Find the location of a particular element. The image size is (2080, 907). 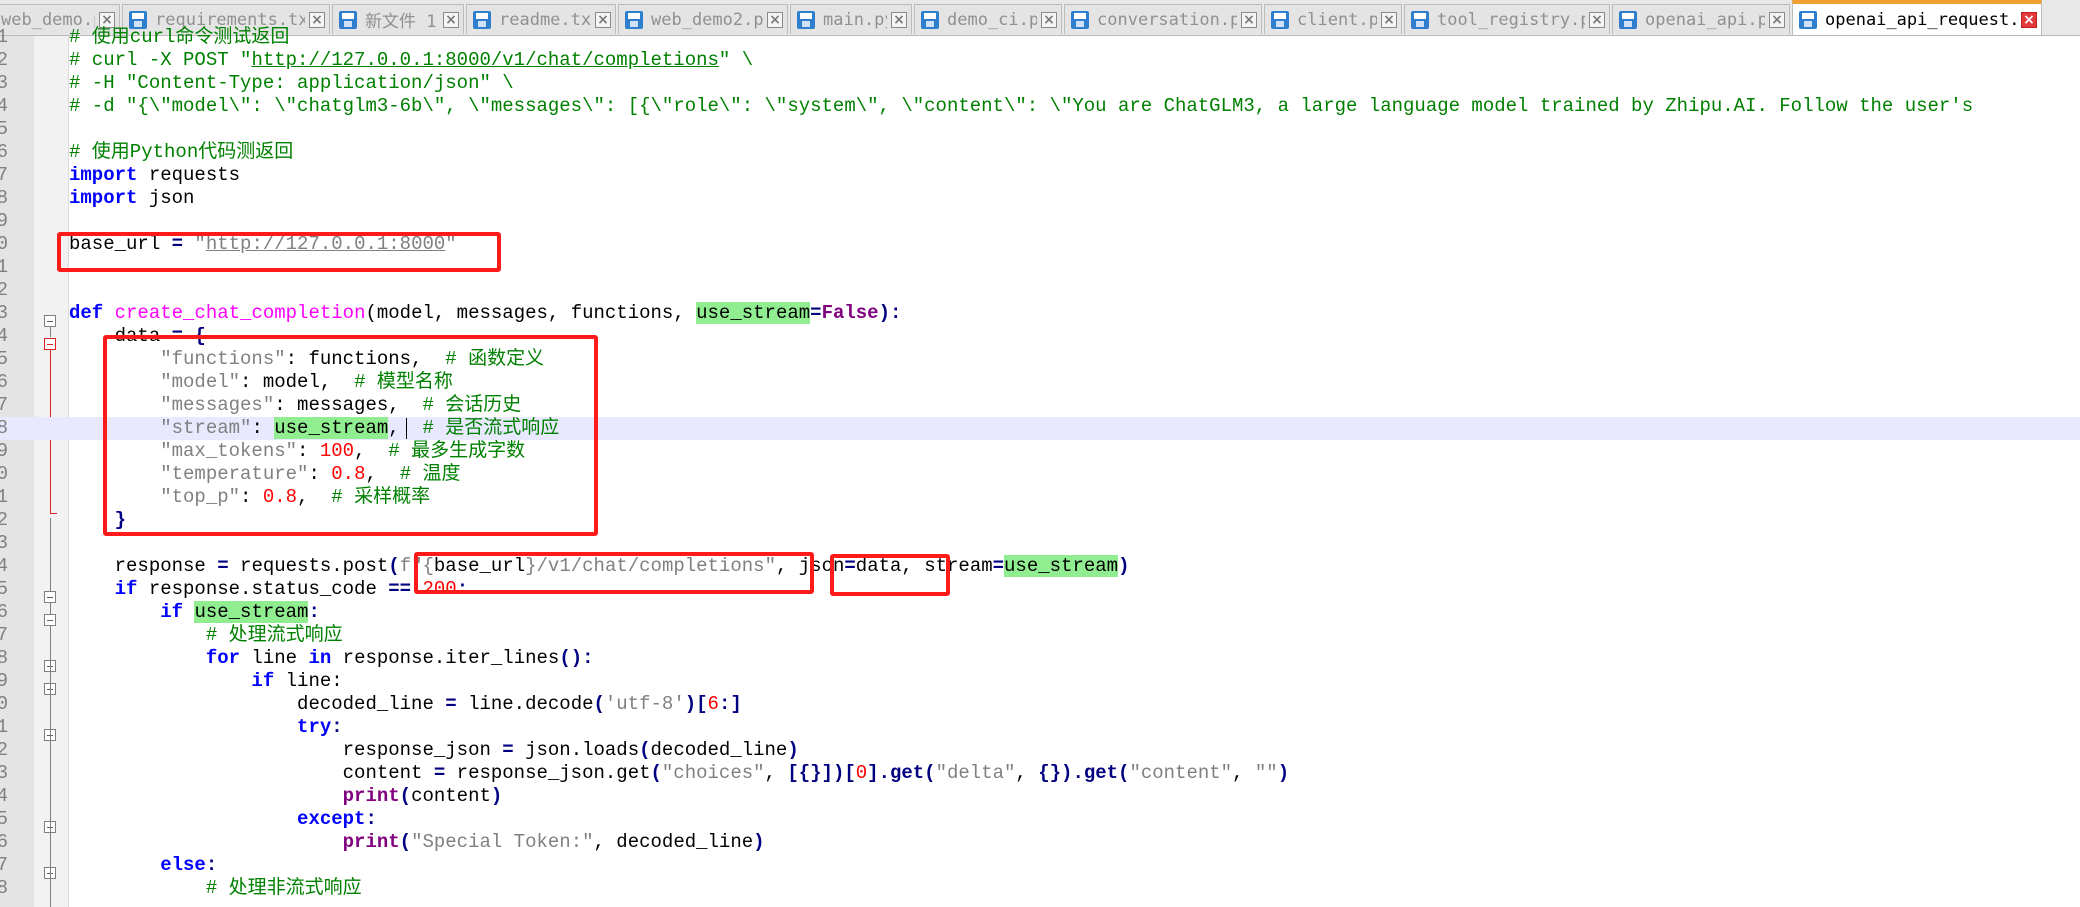

comment: # 温度 is located at coordinates (430, 474).